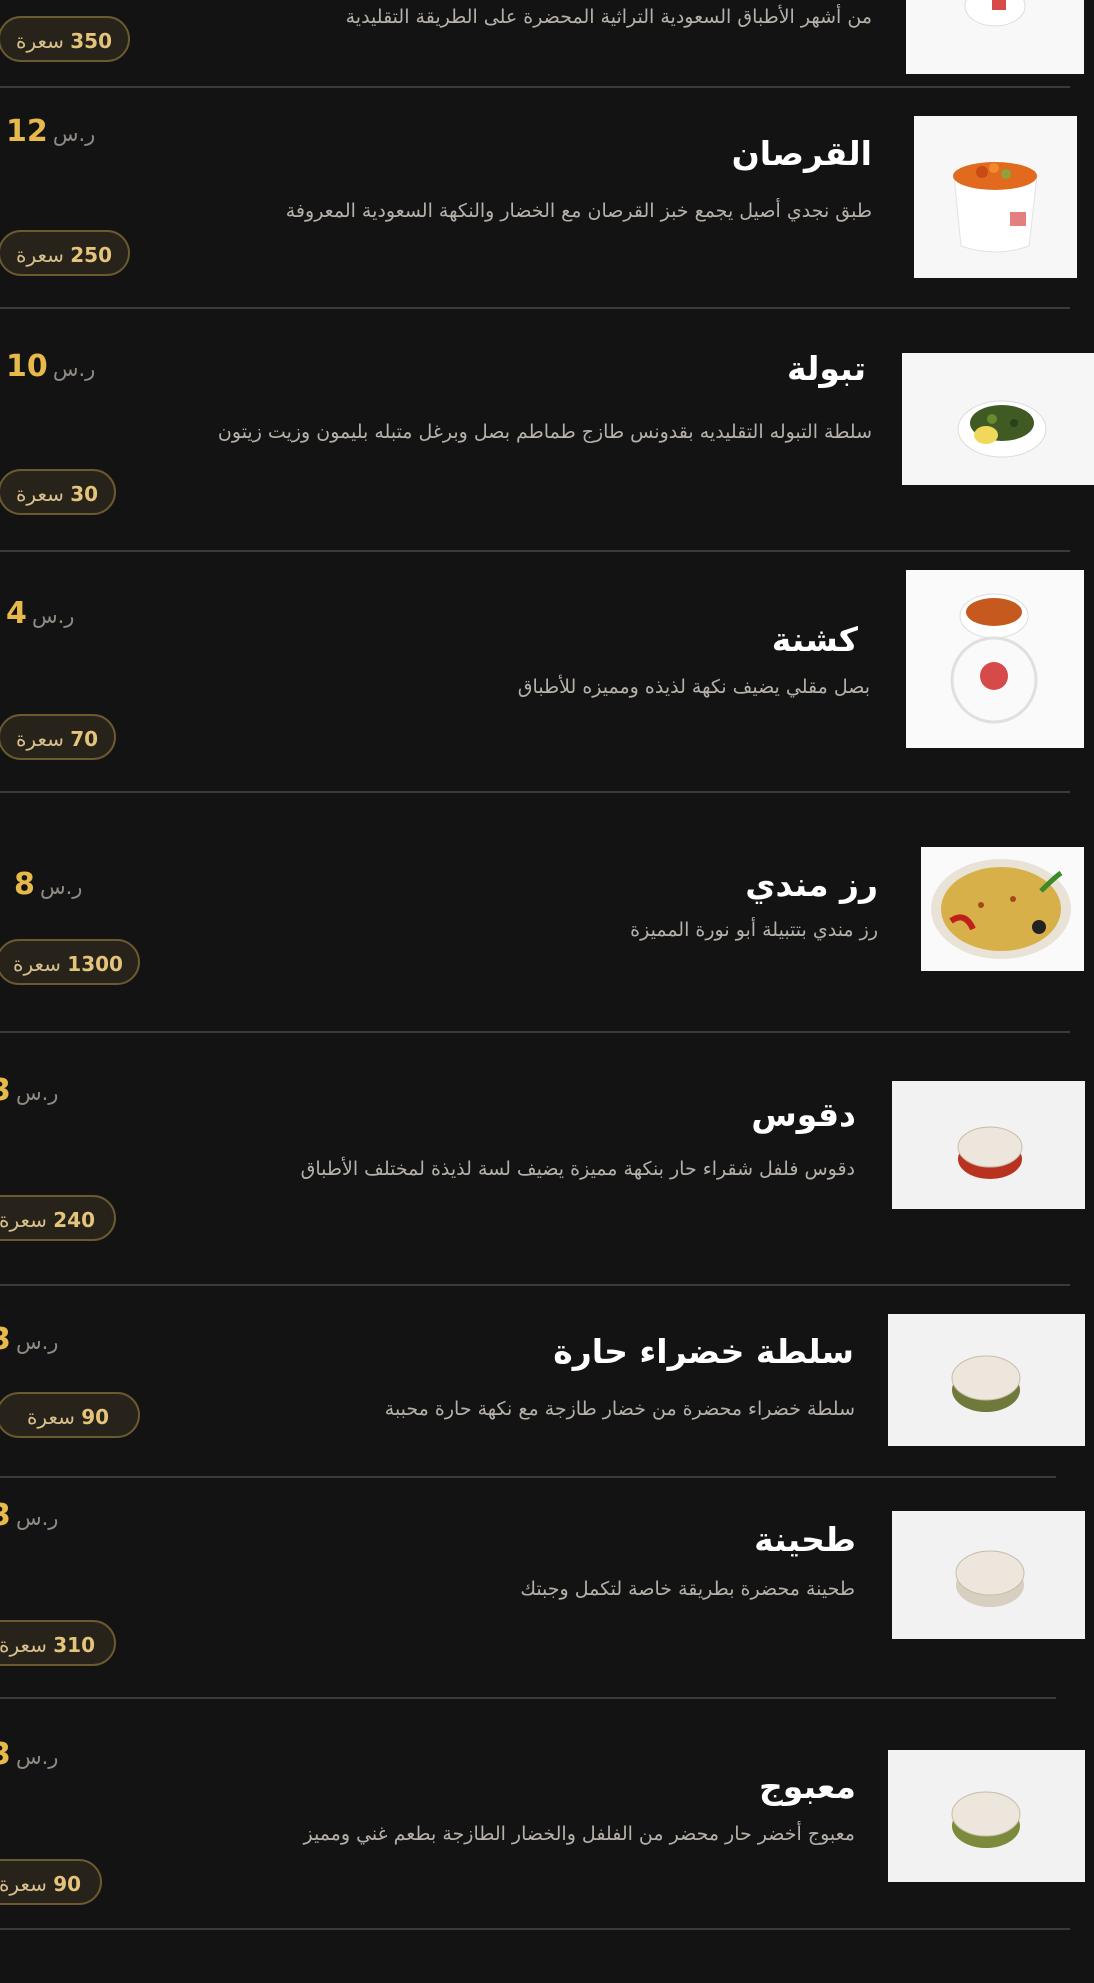  What do you see at coordinates (50, 131) in the screenshot?
I see `item-price: ر.س 12` at bounding box center [50, 131].